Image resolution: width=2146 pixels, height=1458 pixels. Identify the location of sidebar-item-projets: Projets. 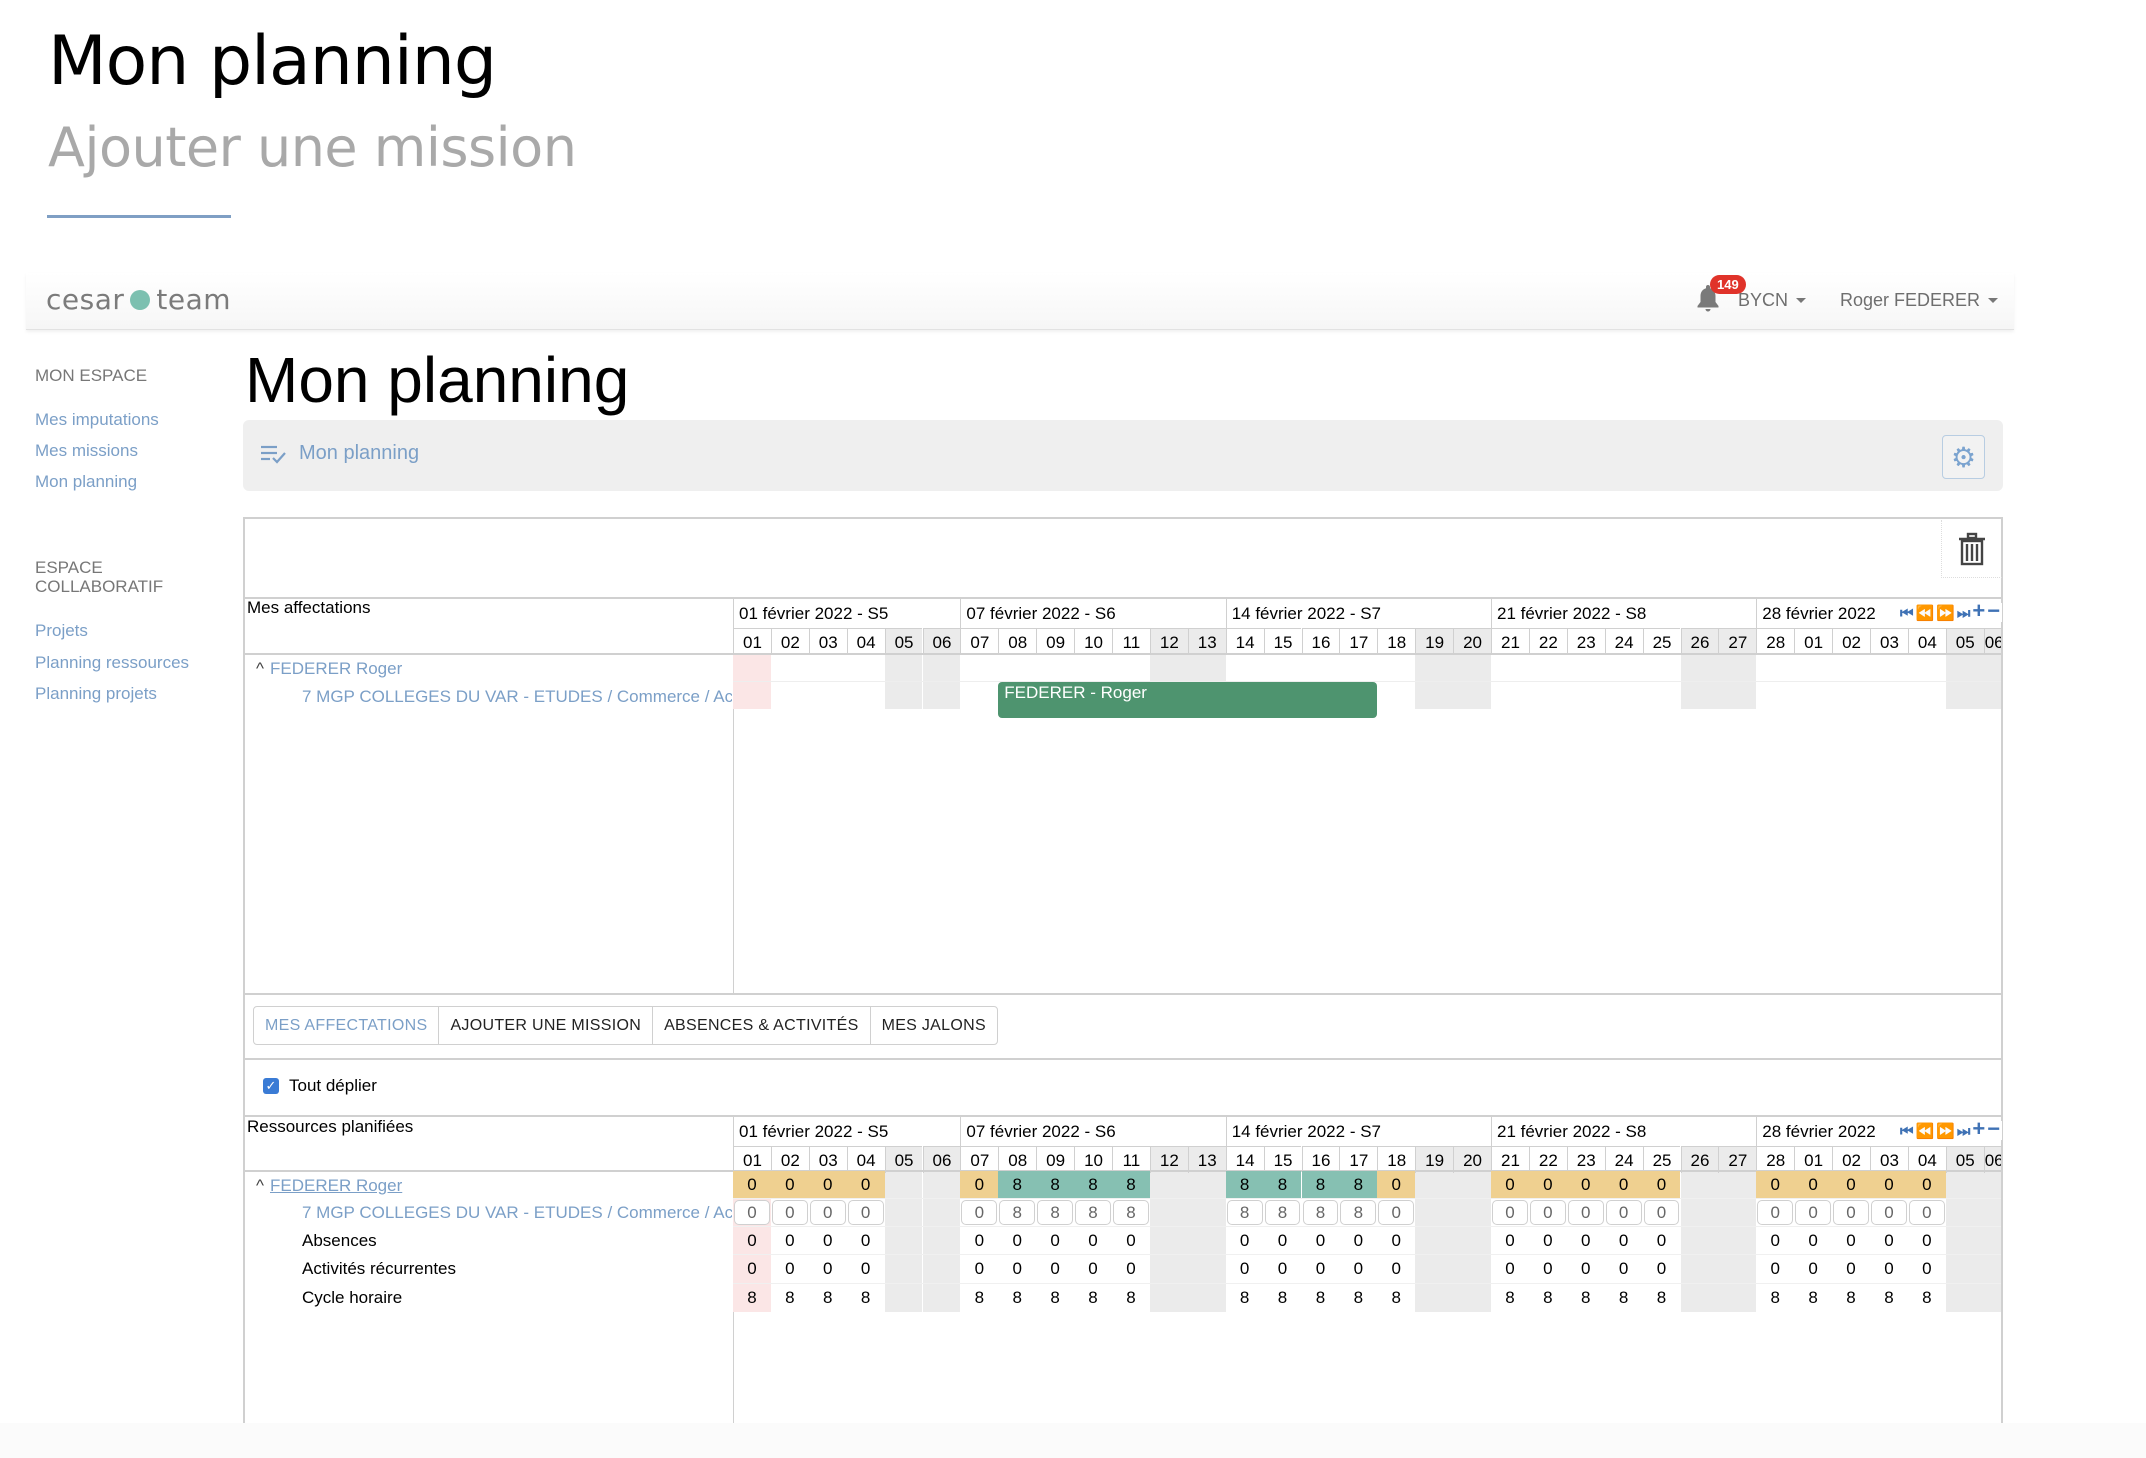
(61, 631).